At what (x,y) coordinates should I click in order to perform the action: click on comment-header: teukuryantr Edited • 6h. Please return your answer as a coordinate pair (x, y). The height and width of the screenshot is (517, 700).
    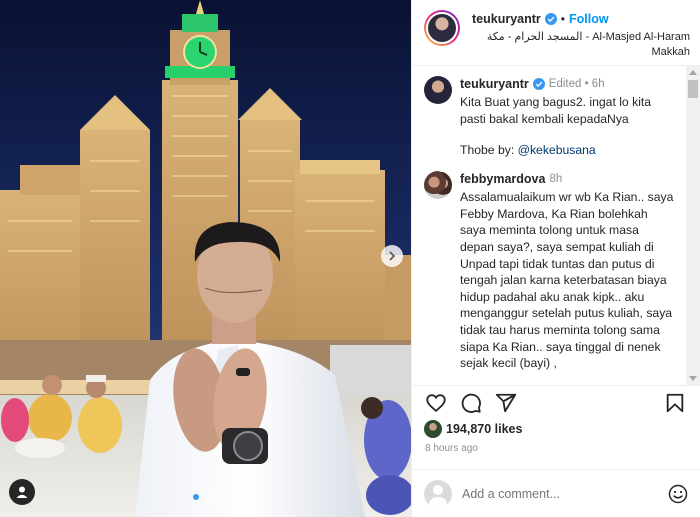
    Looking at the image, I should click on (567, 84).